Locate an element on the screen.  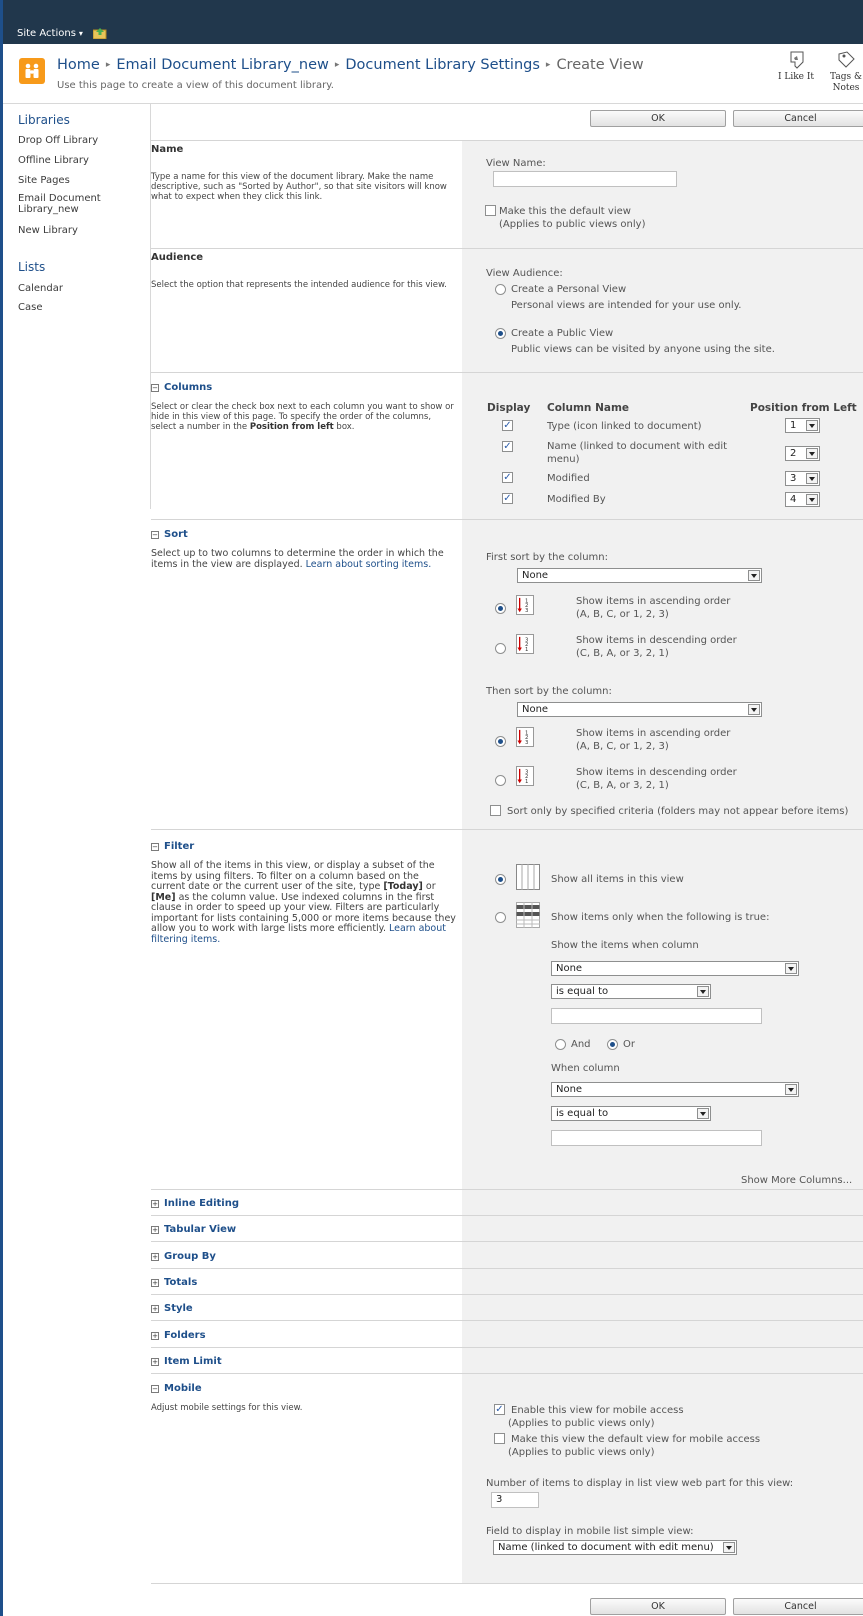
breadcrumb-library: Email Document Library_new is located at coordinates (222, 65).